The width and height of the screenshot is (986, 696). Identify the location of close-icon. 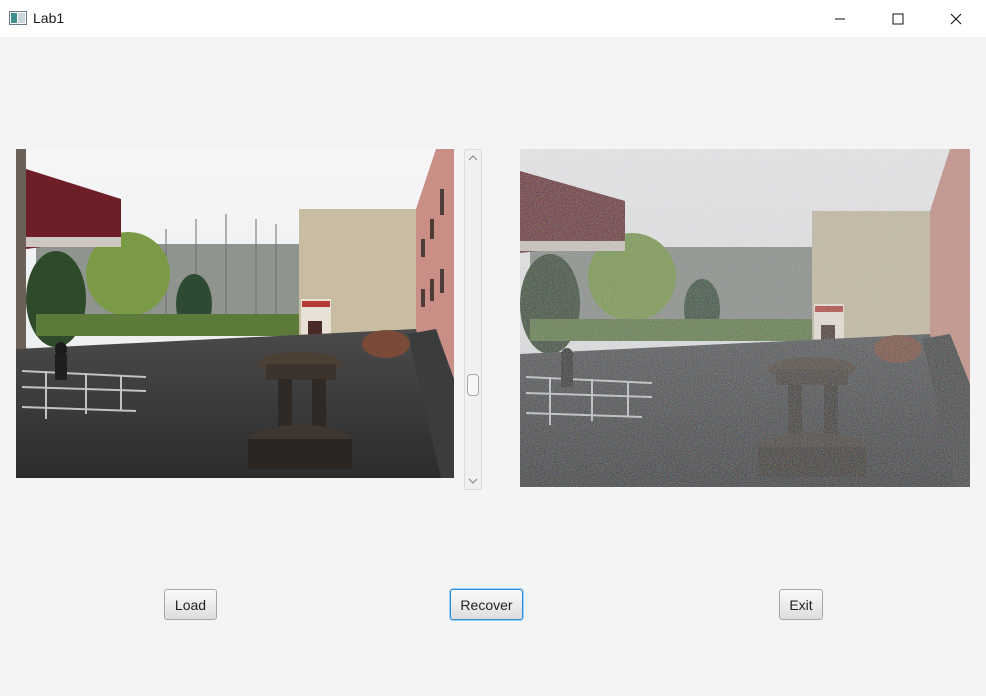
(956, 19).